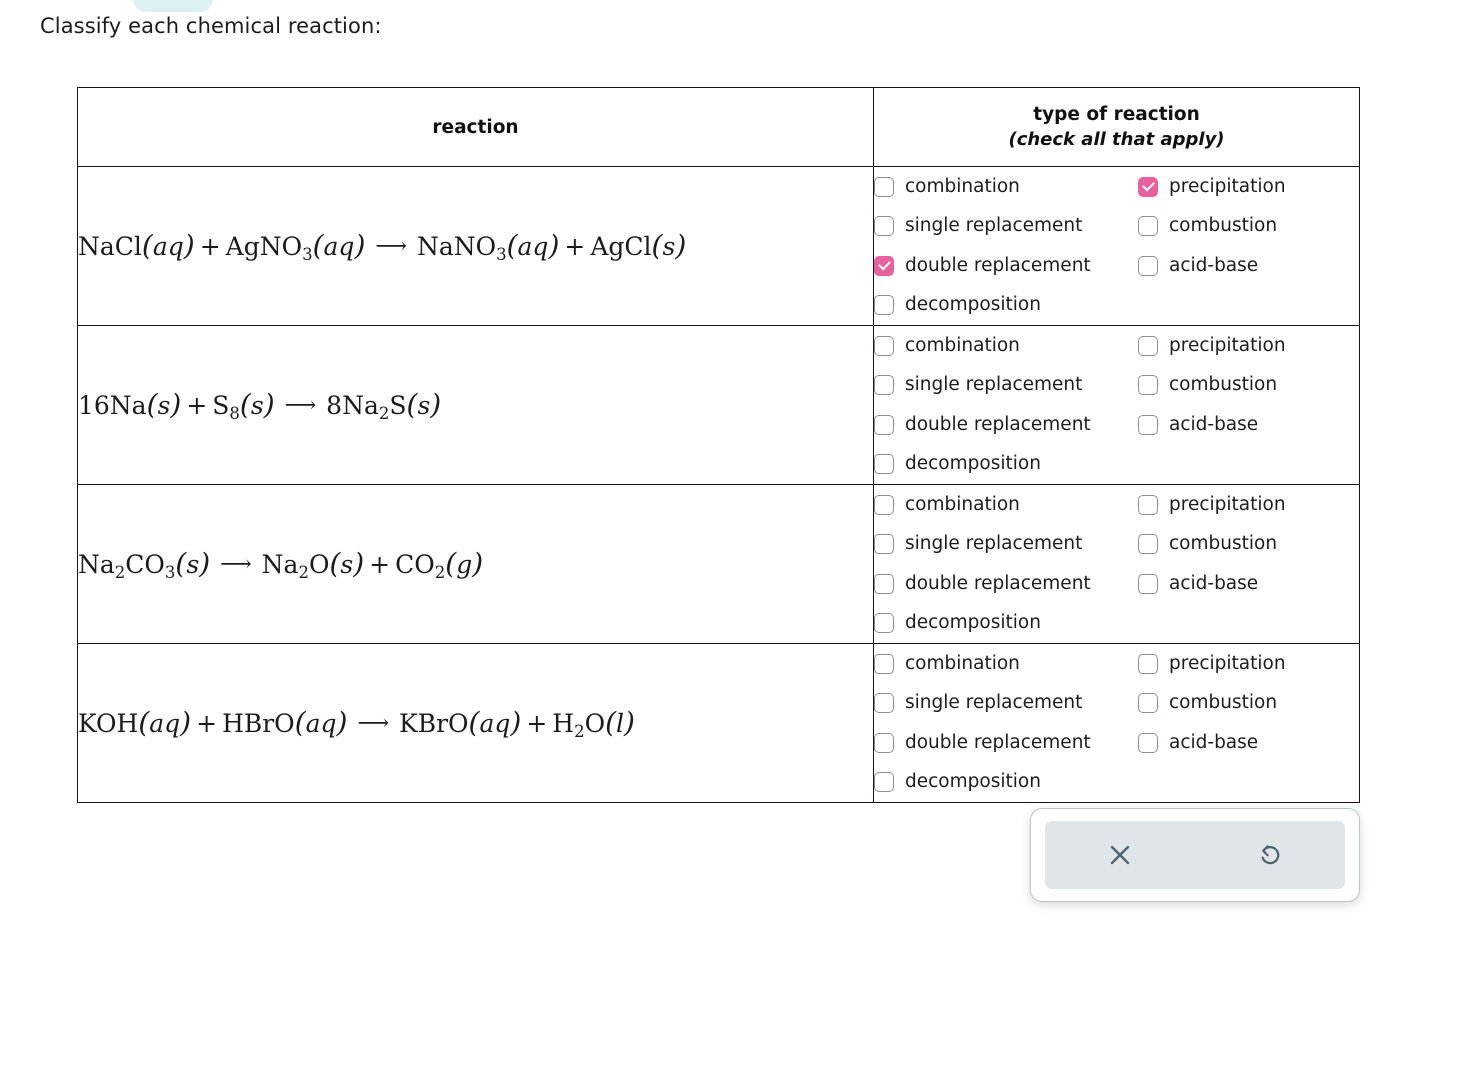  Describe the element at coordinates (1116, 114) in the screenshot. I see `header-type-label: type of reaction` at that location.